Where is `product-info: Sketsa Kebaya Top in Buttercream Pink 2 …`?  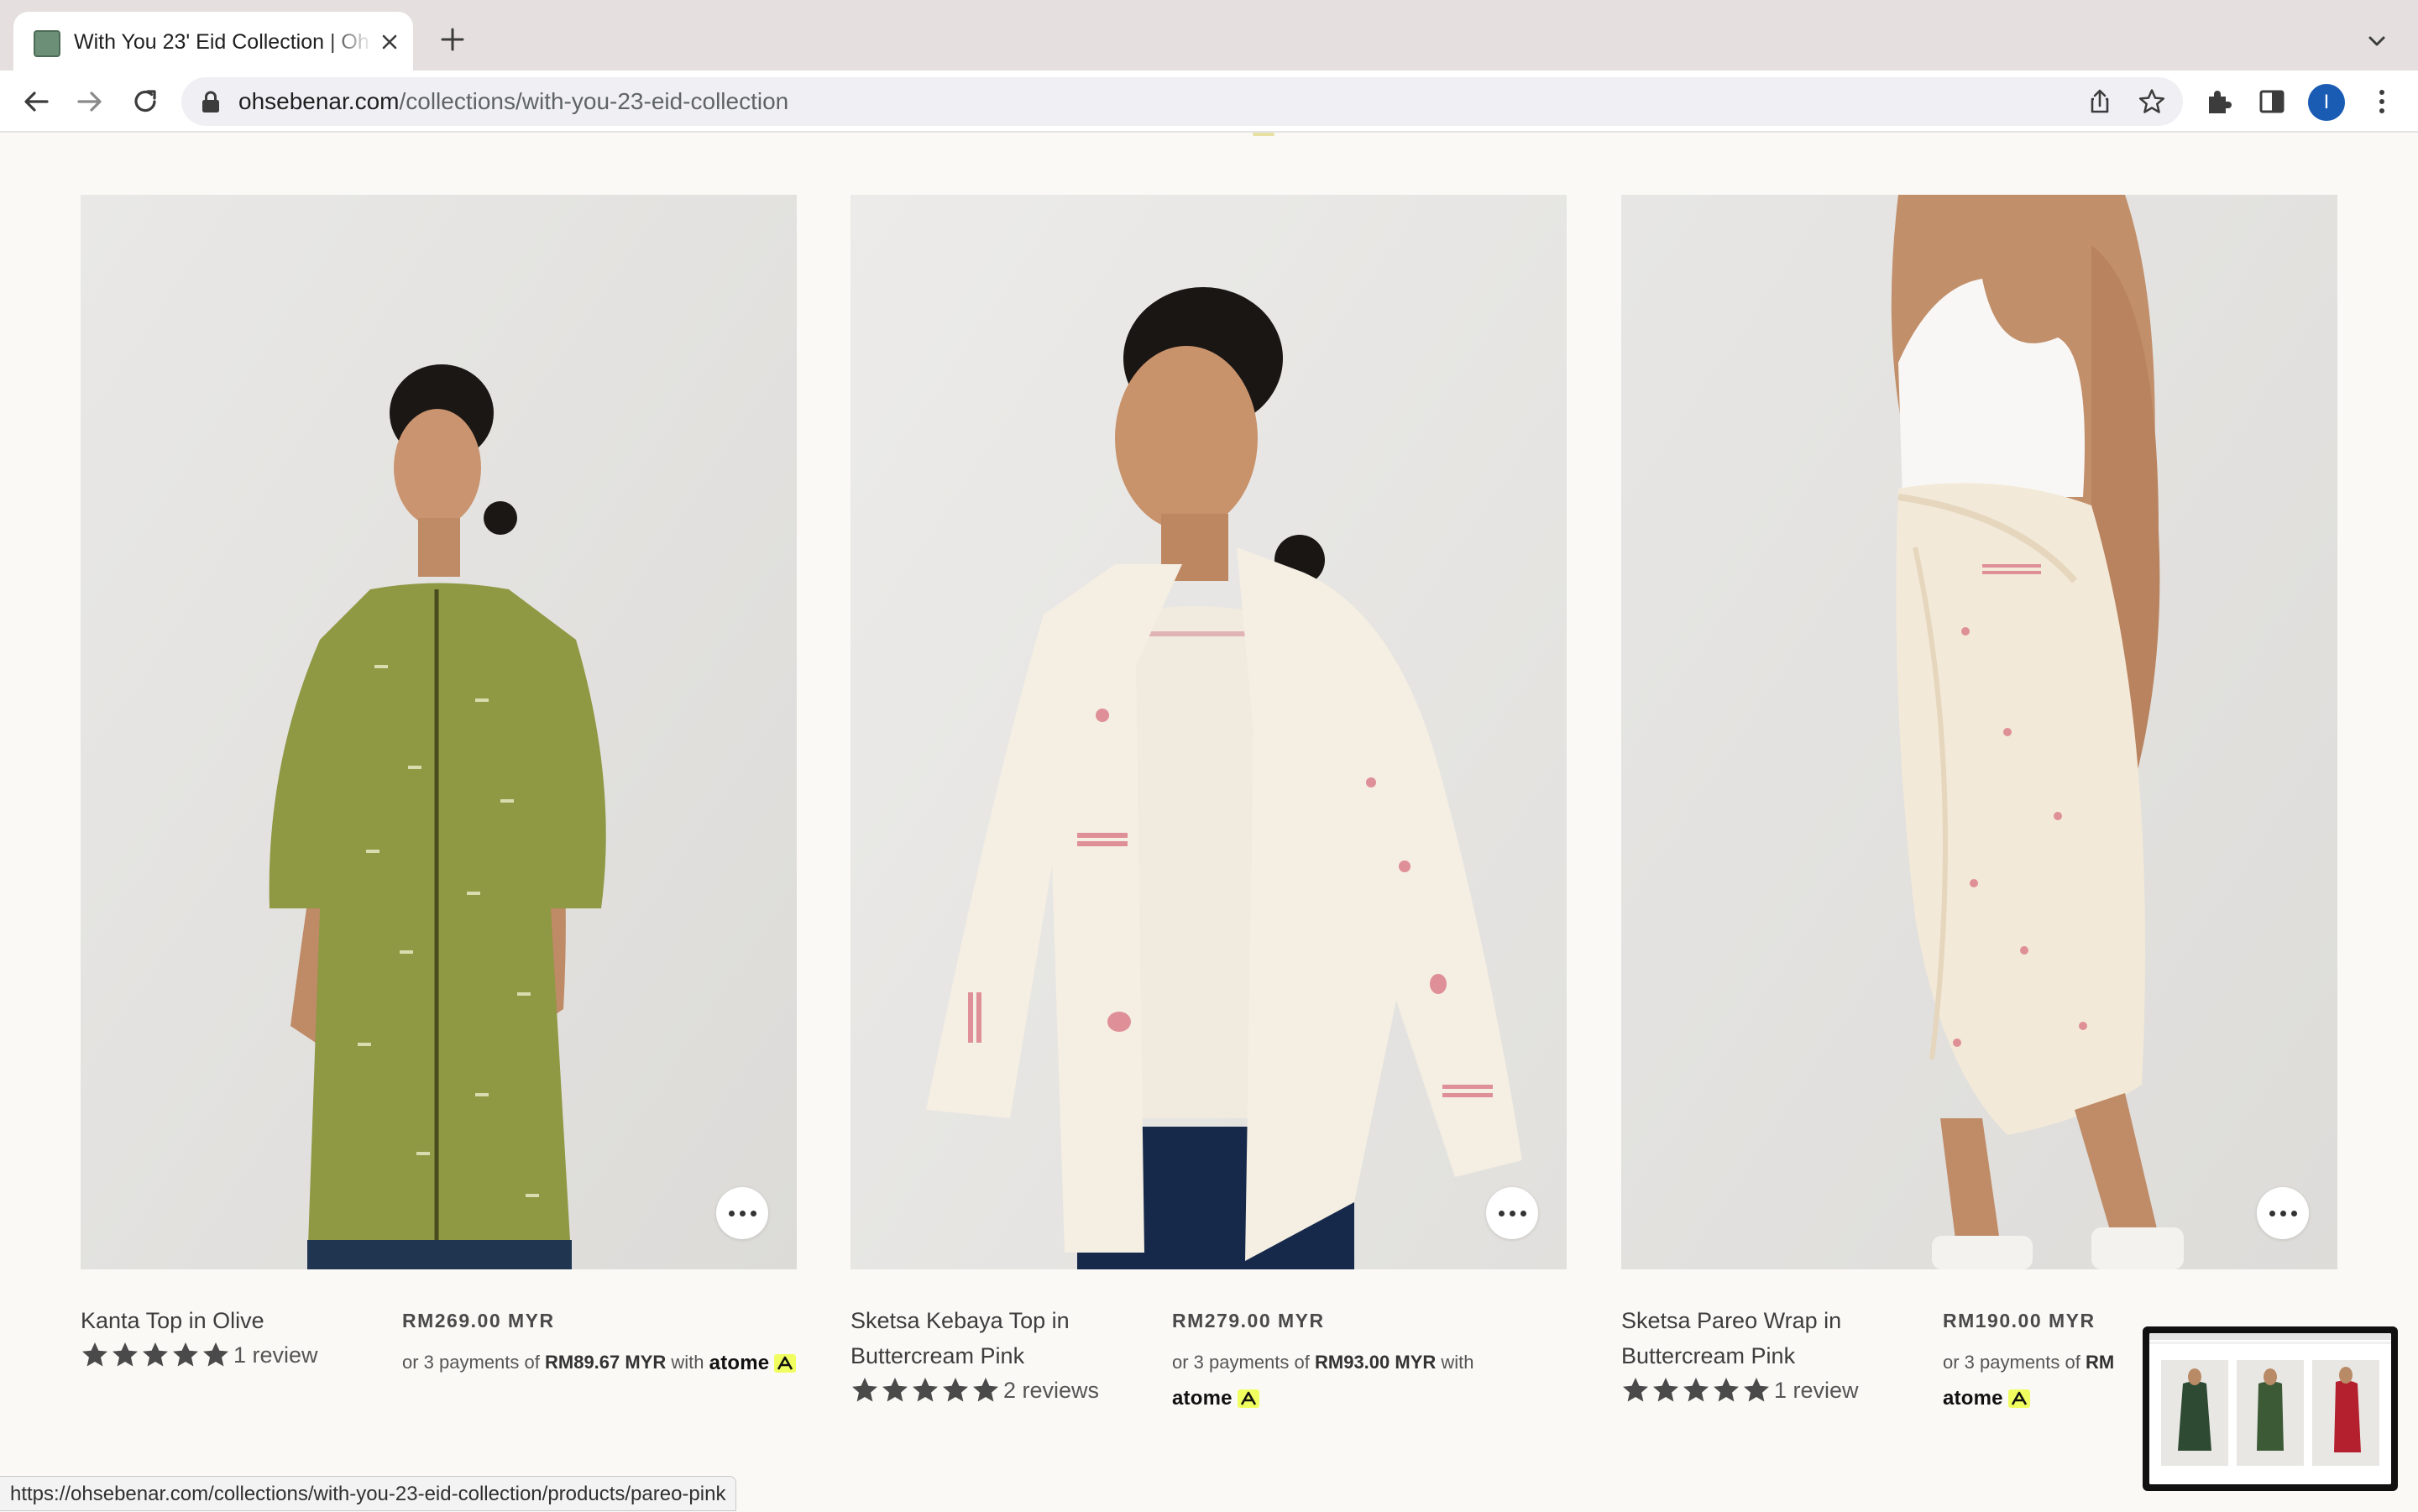 product-info: Sketsa Kebaya Top in Buttercream Pink 2 … is located at coordinates (1208, 1339).